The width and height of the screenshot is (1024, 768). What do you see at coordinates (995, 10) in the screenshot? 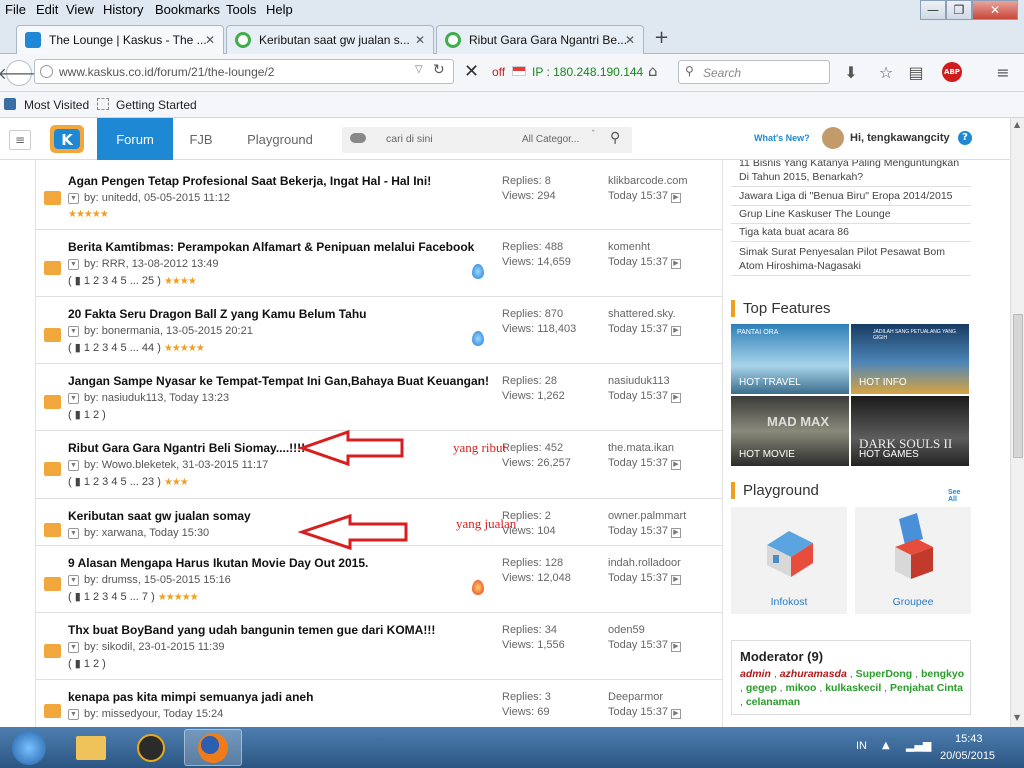
I see `close-window-button: ✕` at bounding box center [995, 10].